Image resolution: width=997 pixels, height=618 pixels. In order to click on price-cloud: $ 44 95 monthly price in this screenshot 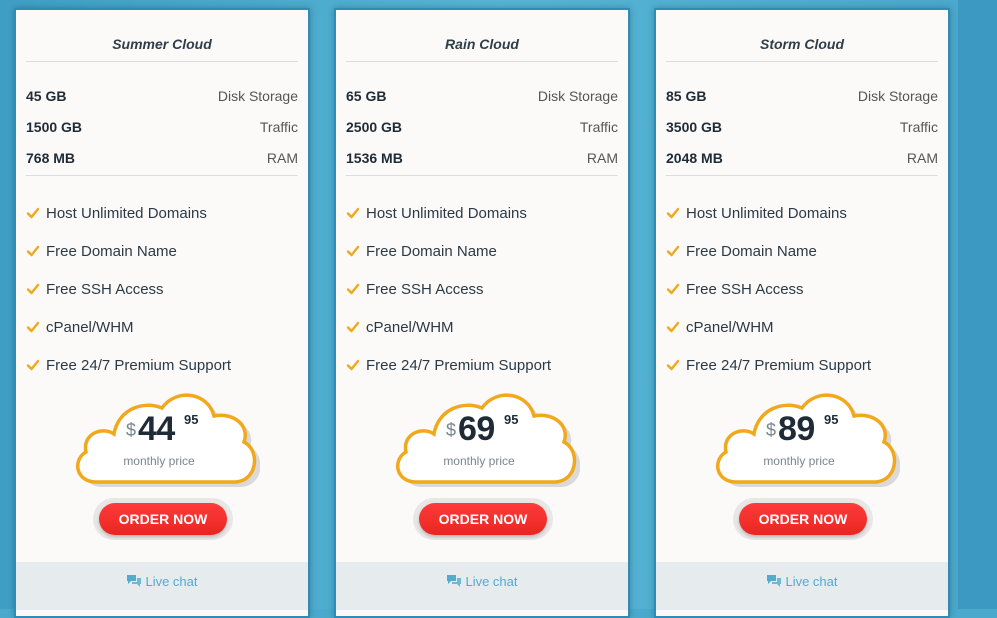, I will do `click(164, 437)`.